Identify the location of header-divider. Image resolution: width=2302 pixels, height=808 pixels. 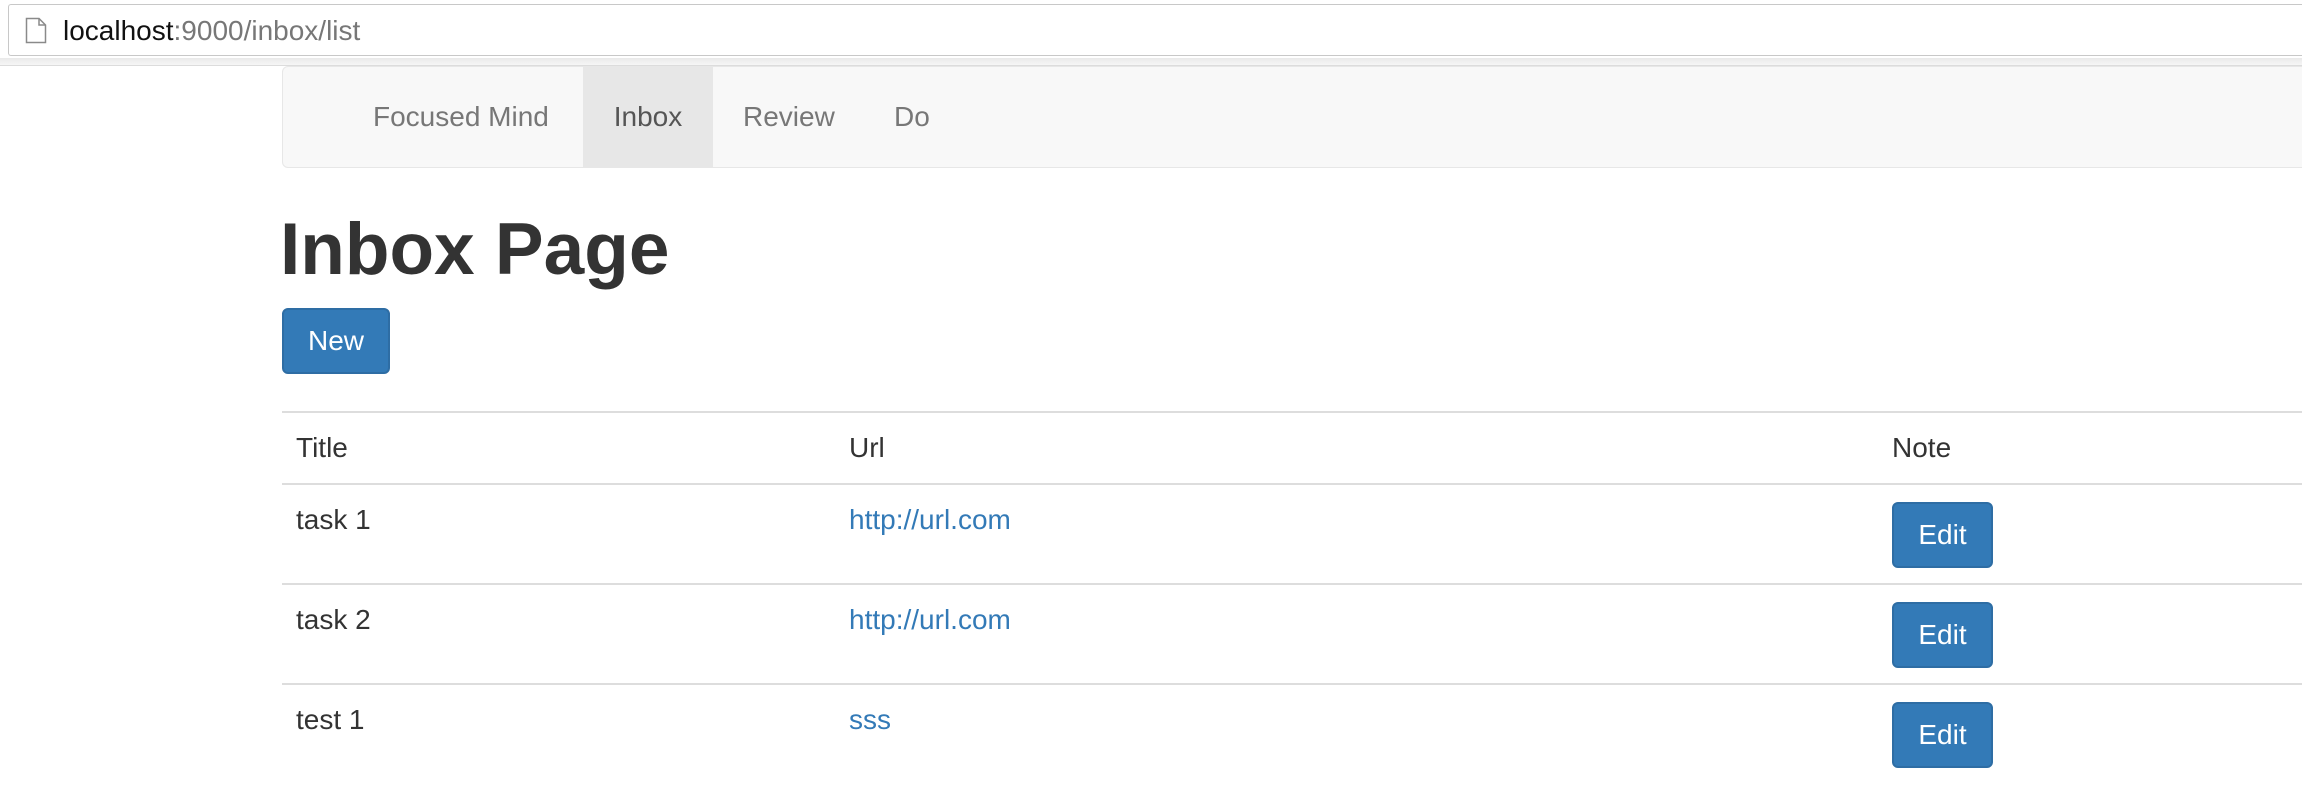
(1292, 484).